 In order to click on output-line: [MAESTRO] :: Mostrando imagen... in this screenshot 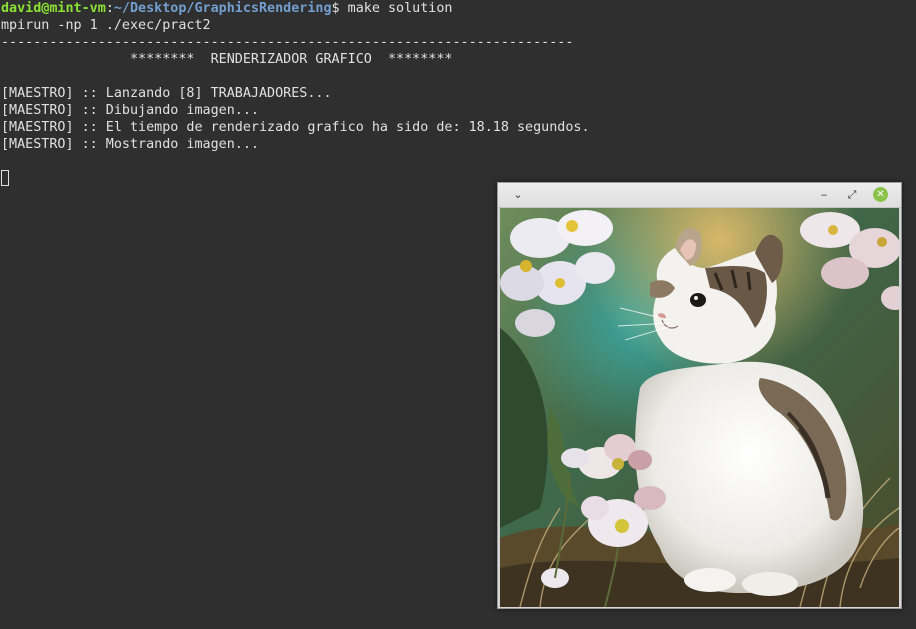, I will do `click(130, 144)`.